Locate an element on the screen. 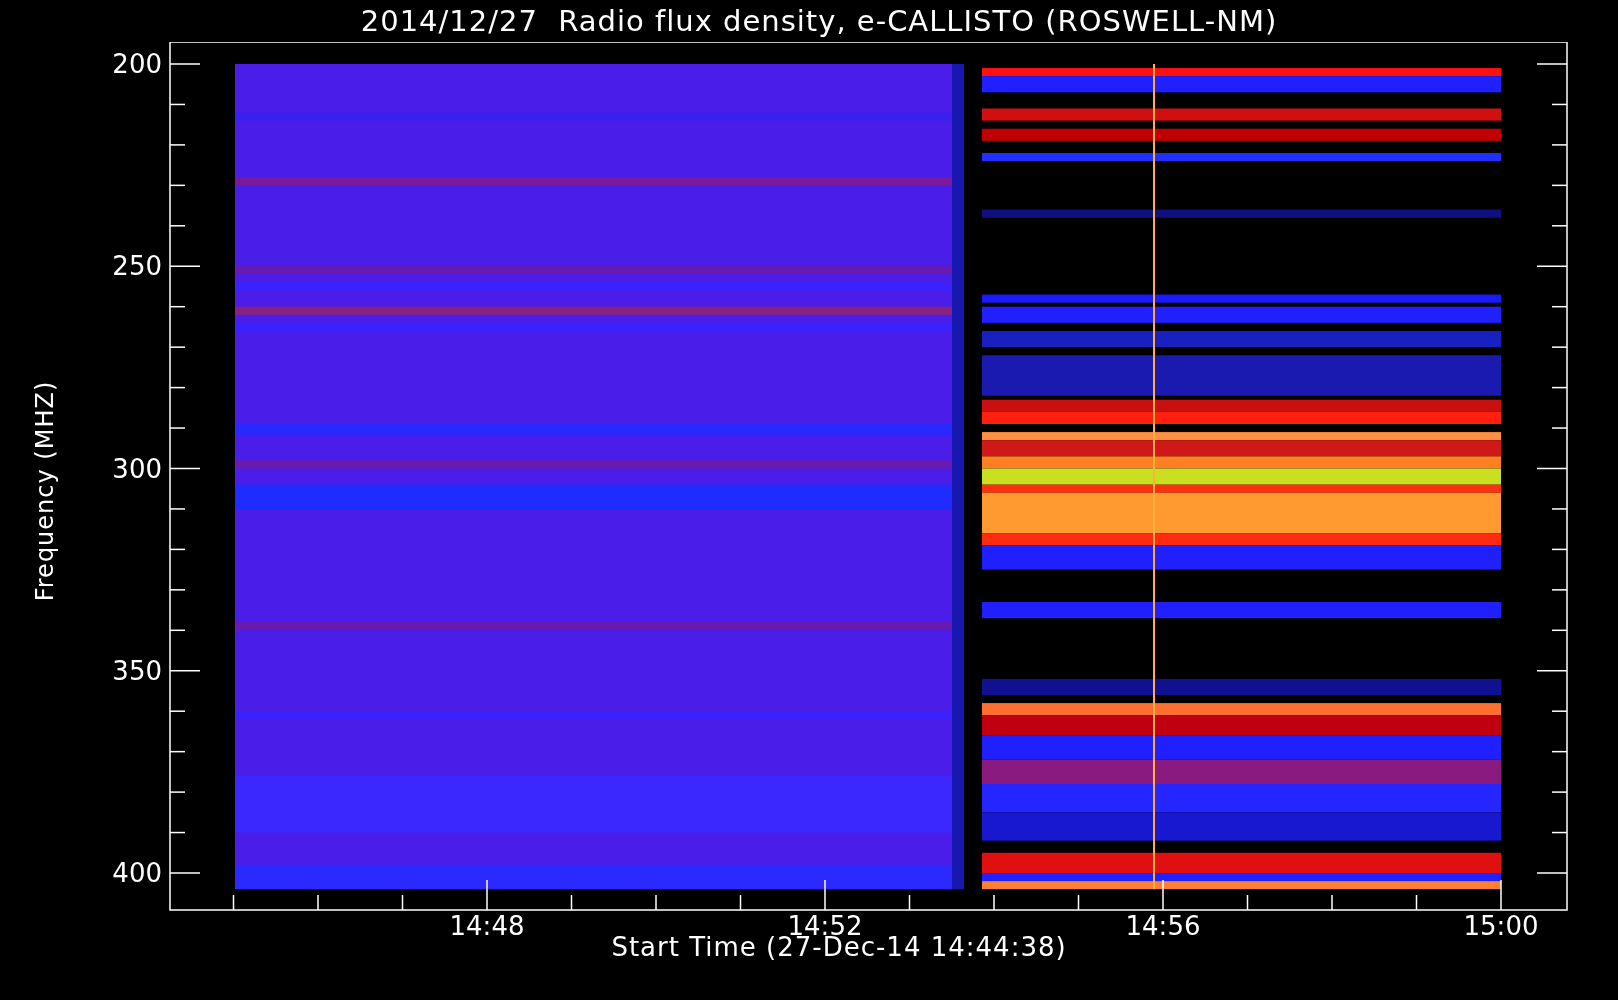  y-tick-label: 300 is located at coordinates (137, 468).